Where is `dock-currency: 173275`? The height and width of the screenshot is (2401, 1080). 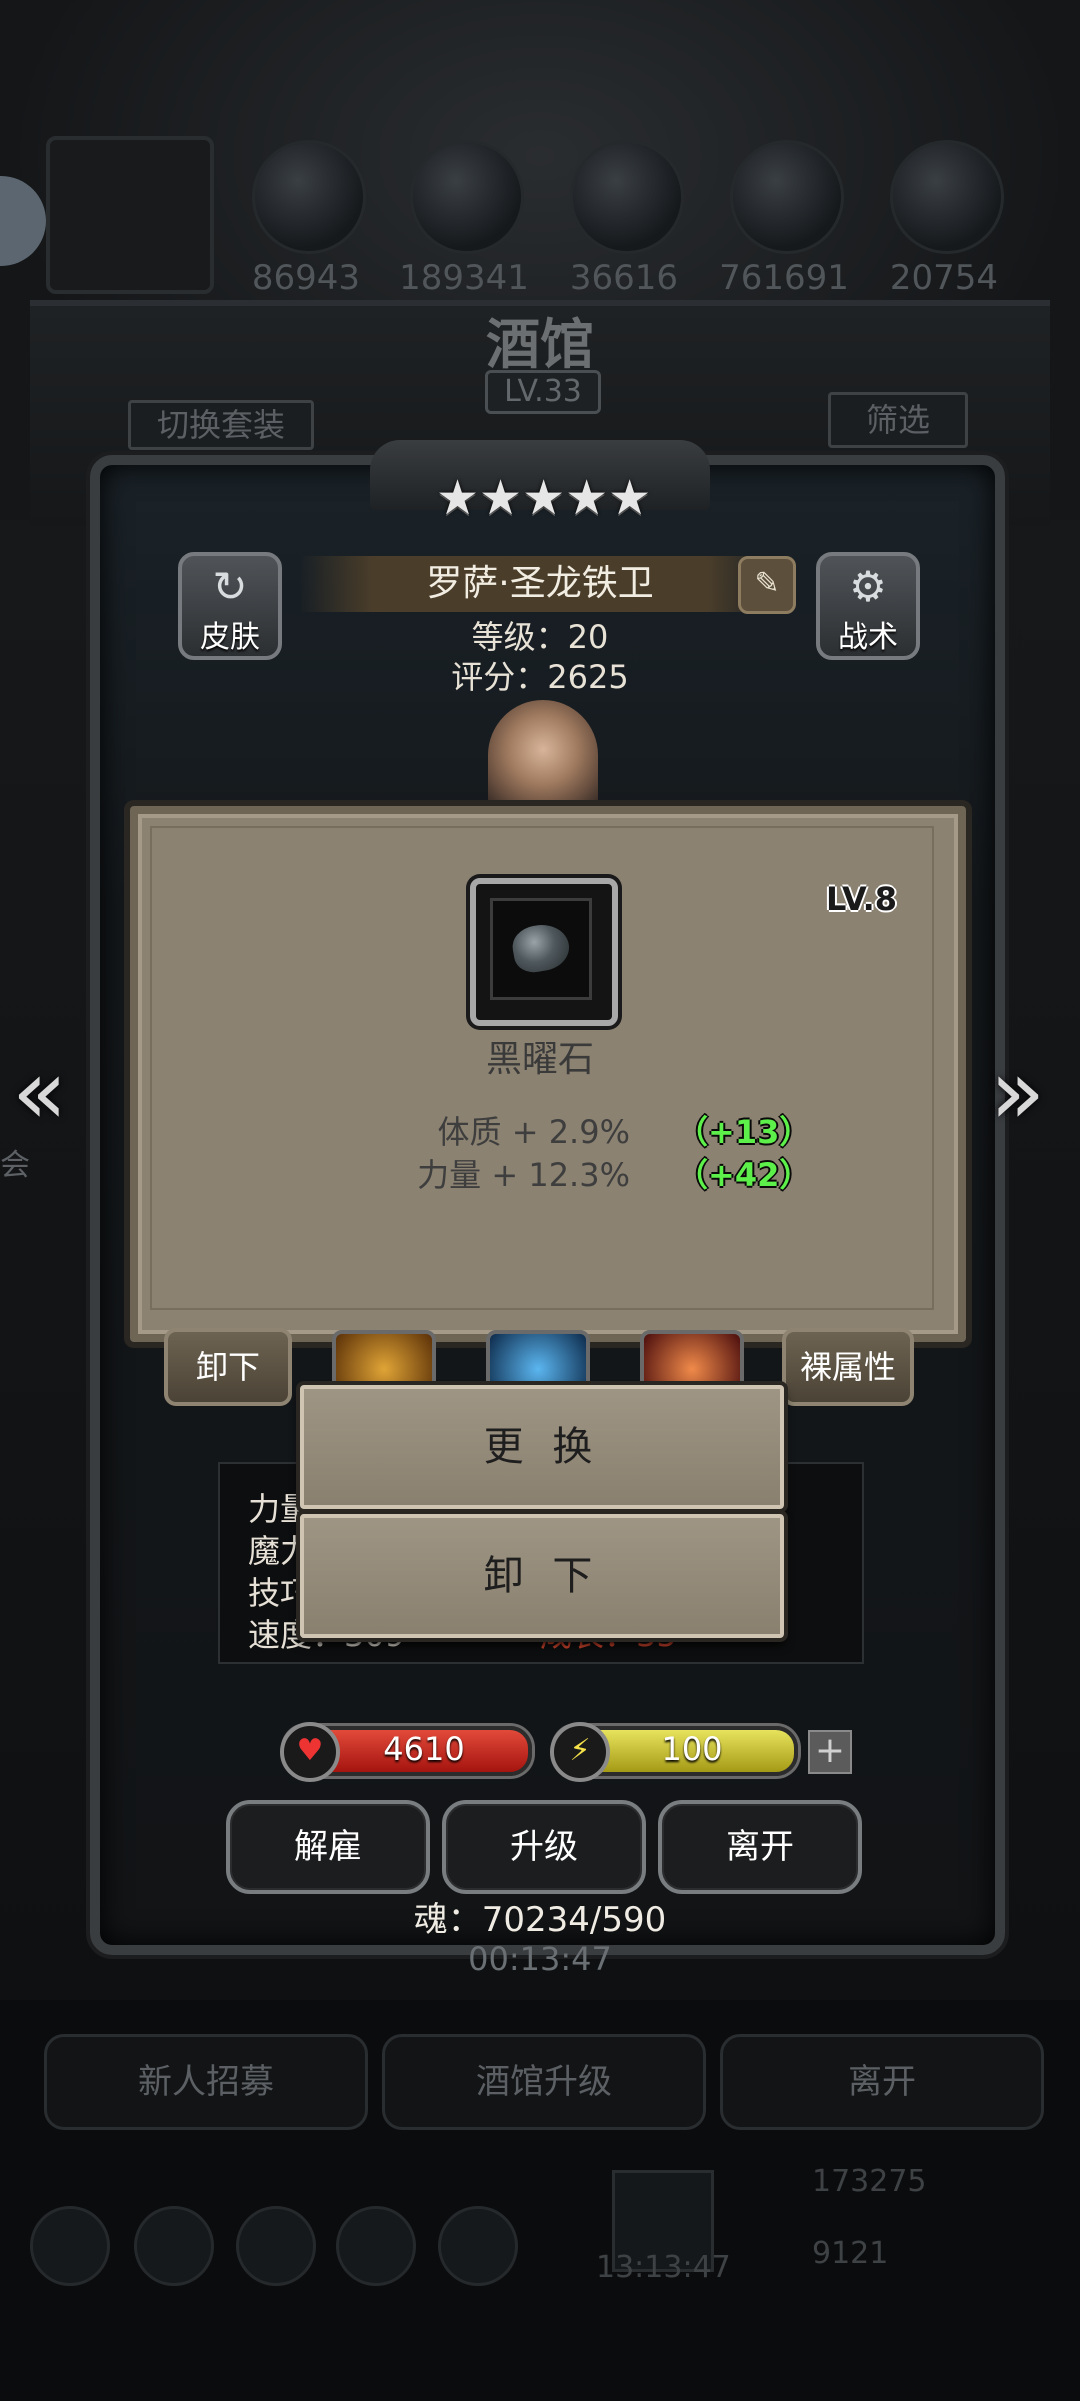 dock-currency: 173275 is located at coordinates (869, 2181).